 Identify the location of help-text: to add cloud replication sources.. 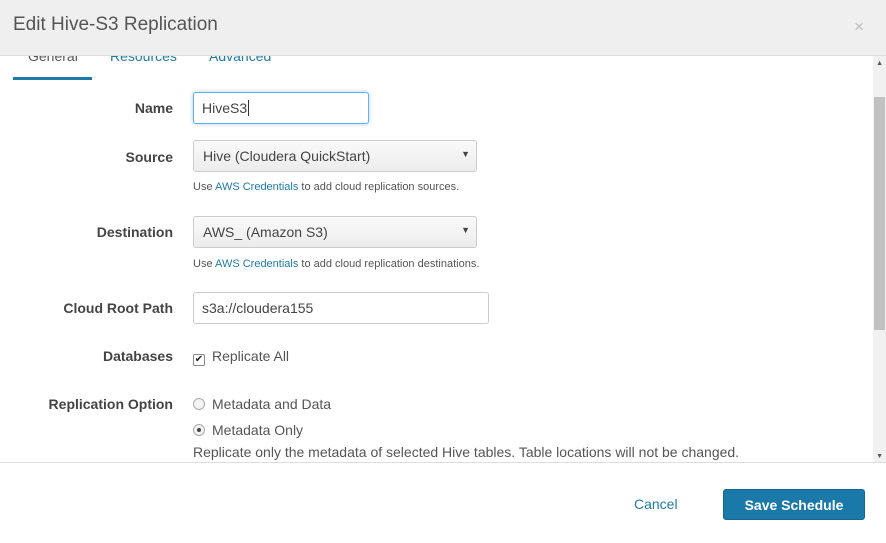
(380, 187).